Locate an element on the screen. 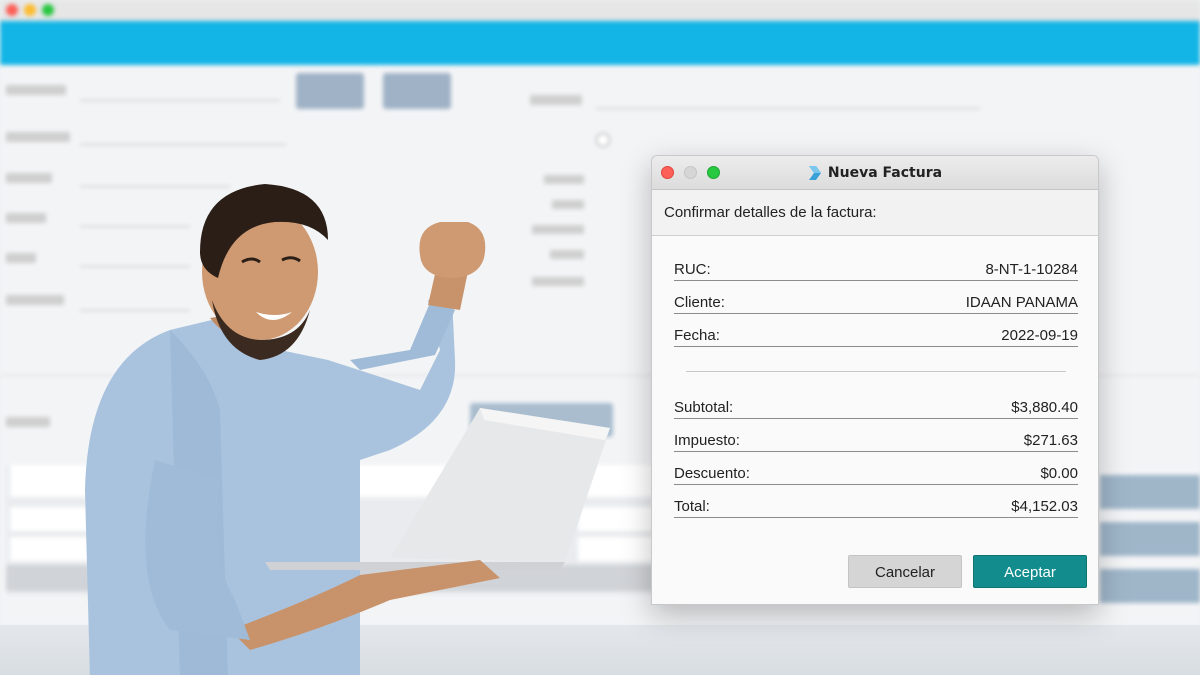 The image size is (1200, 675). background-minimize-icon is located at coordinates (30, 10).